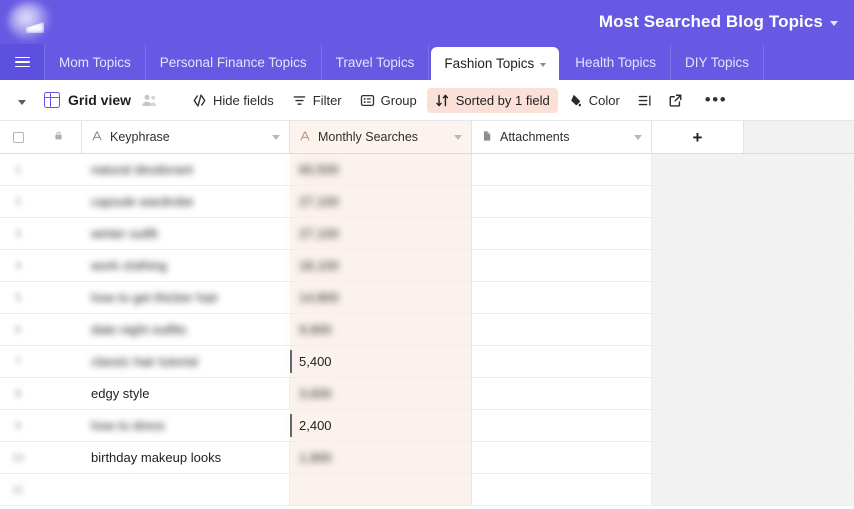  What do you see at coordinates (186, 265) in the screenshot?
I see `cell-keyphrase: work clothing` at bounding box center [186, 265].